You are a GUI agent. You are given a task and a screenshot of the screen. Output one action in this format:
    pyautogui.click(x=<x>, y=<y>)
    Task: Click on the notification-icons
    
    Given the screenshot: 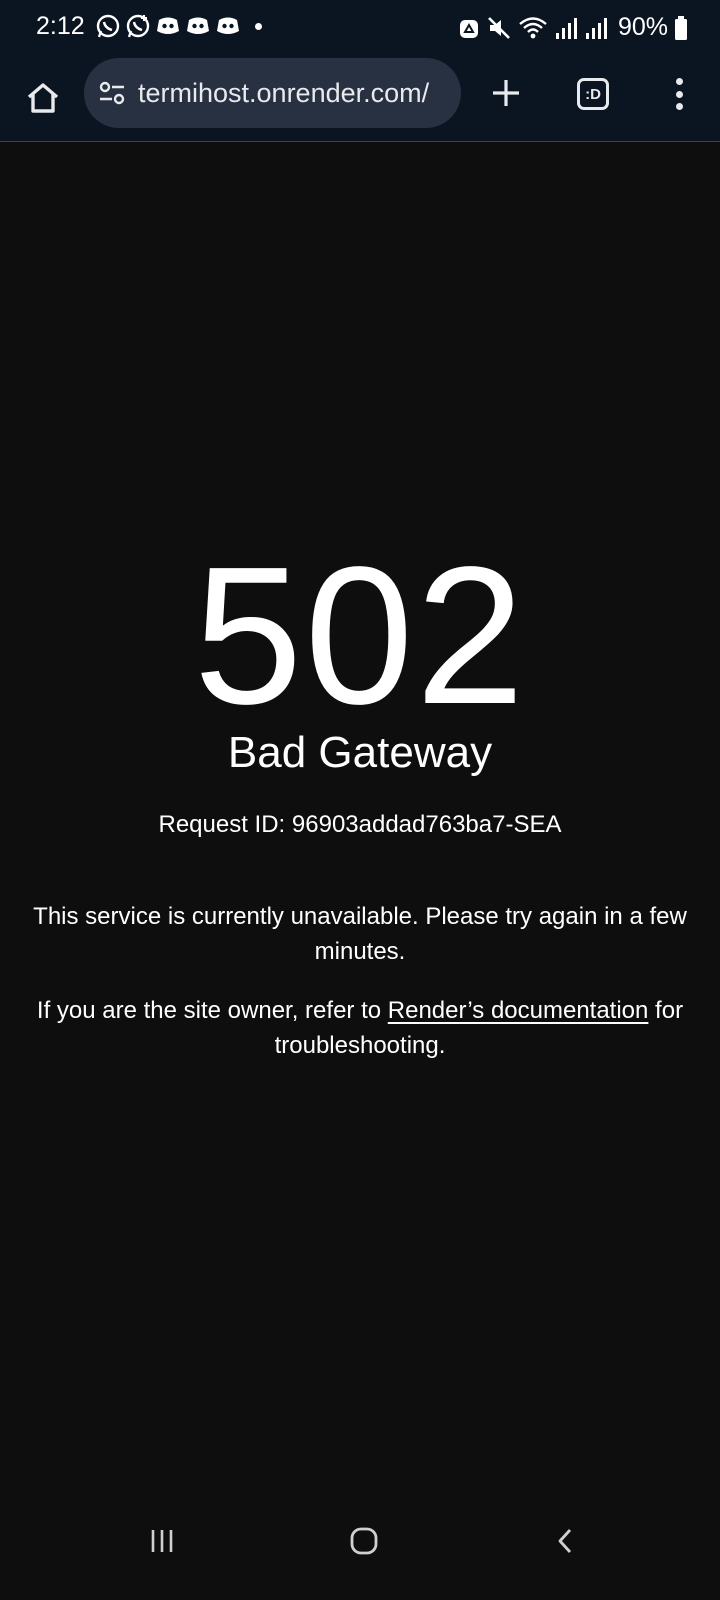 What is the action you would take?
    pyautogui.click(x=178, y=26)
    